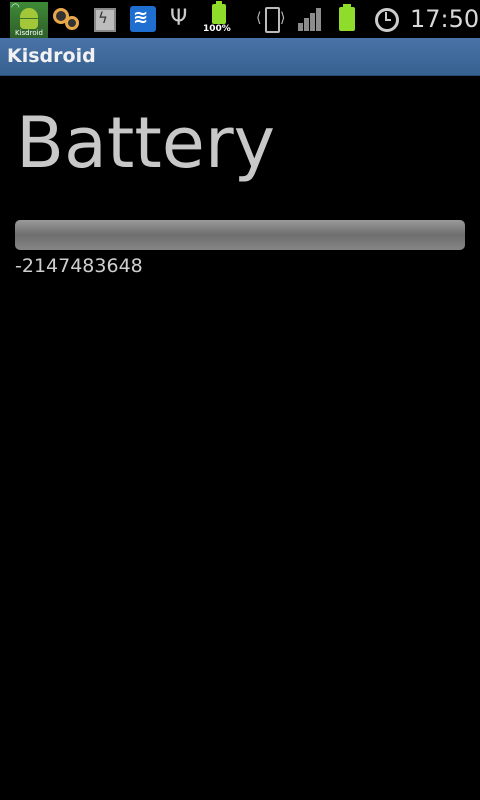 This screenshot has width=480, height=800. I want to click on chip-icon: ϟ, so click(104, 19).